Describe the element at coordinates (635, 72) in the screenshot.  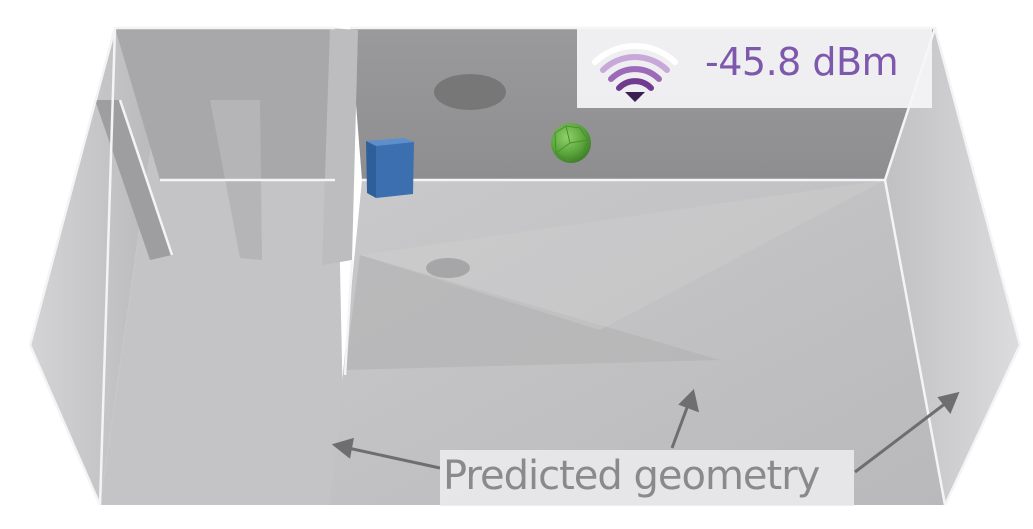
I see `wifi-signal-icon` at that location.